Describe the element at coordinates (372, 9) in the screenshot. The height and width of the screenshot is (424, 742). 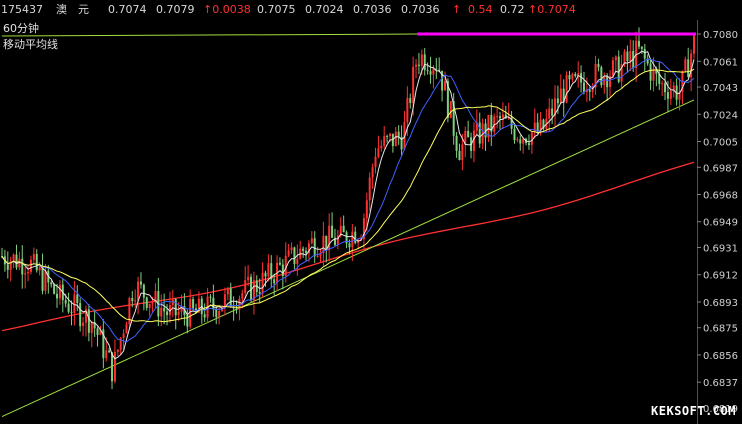
I see `quote-value-5: 0.7036` at that location.